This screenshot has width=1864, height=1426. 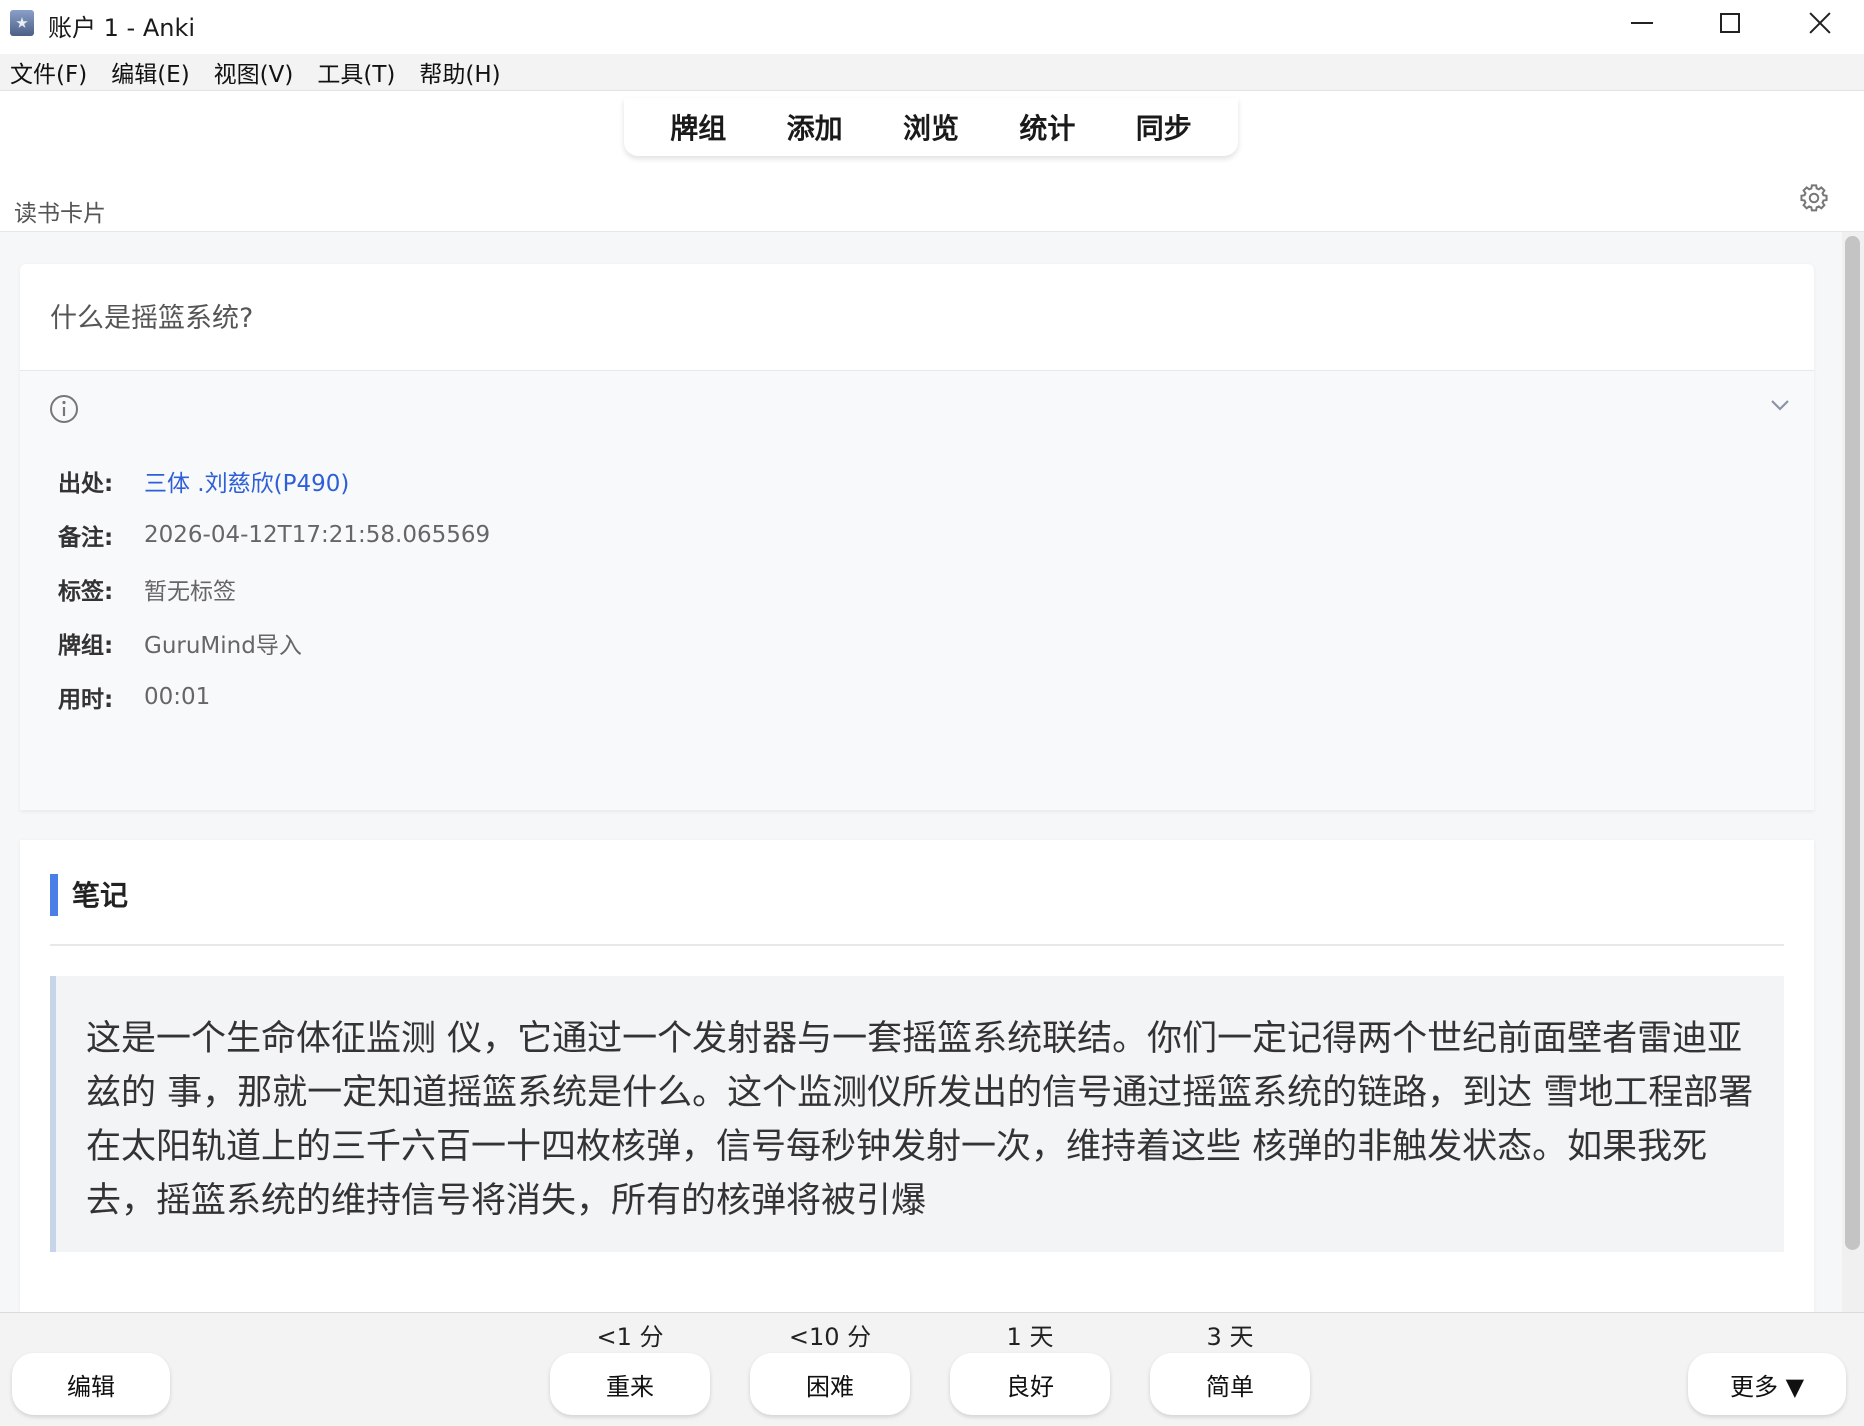 What do you see at coordinates (152, 72) in the screenshot?
I see `menu-edit: 编辑(E)` at bounding box center [152, 72].